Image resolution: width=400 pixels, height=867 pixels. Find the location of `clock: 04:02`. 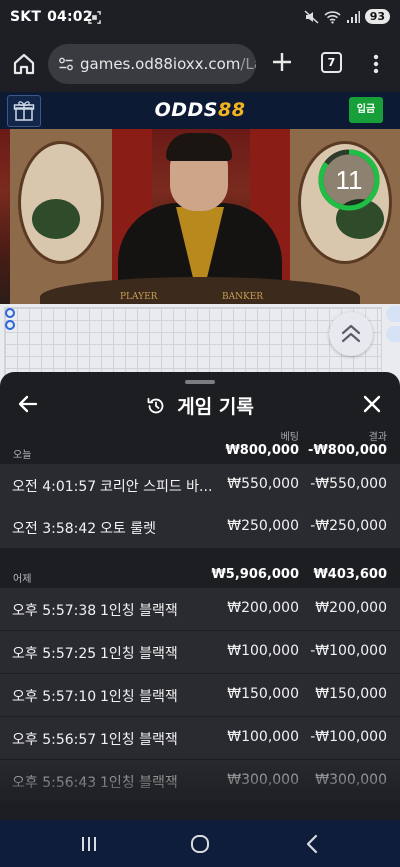

clock: 04:02 is located at coordinates (70, 17).